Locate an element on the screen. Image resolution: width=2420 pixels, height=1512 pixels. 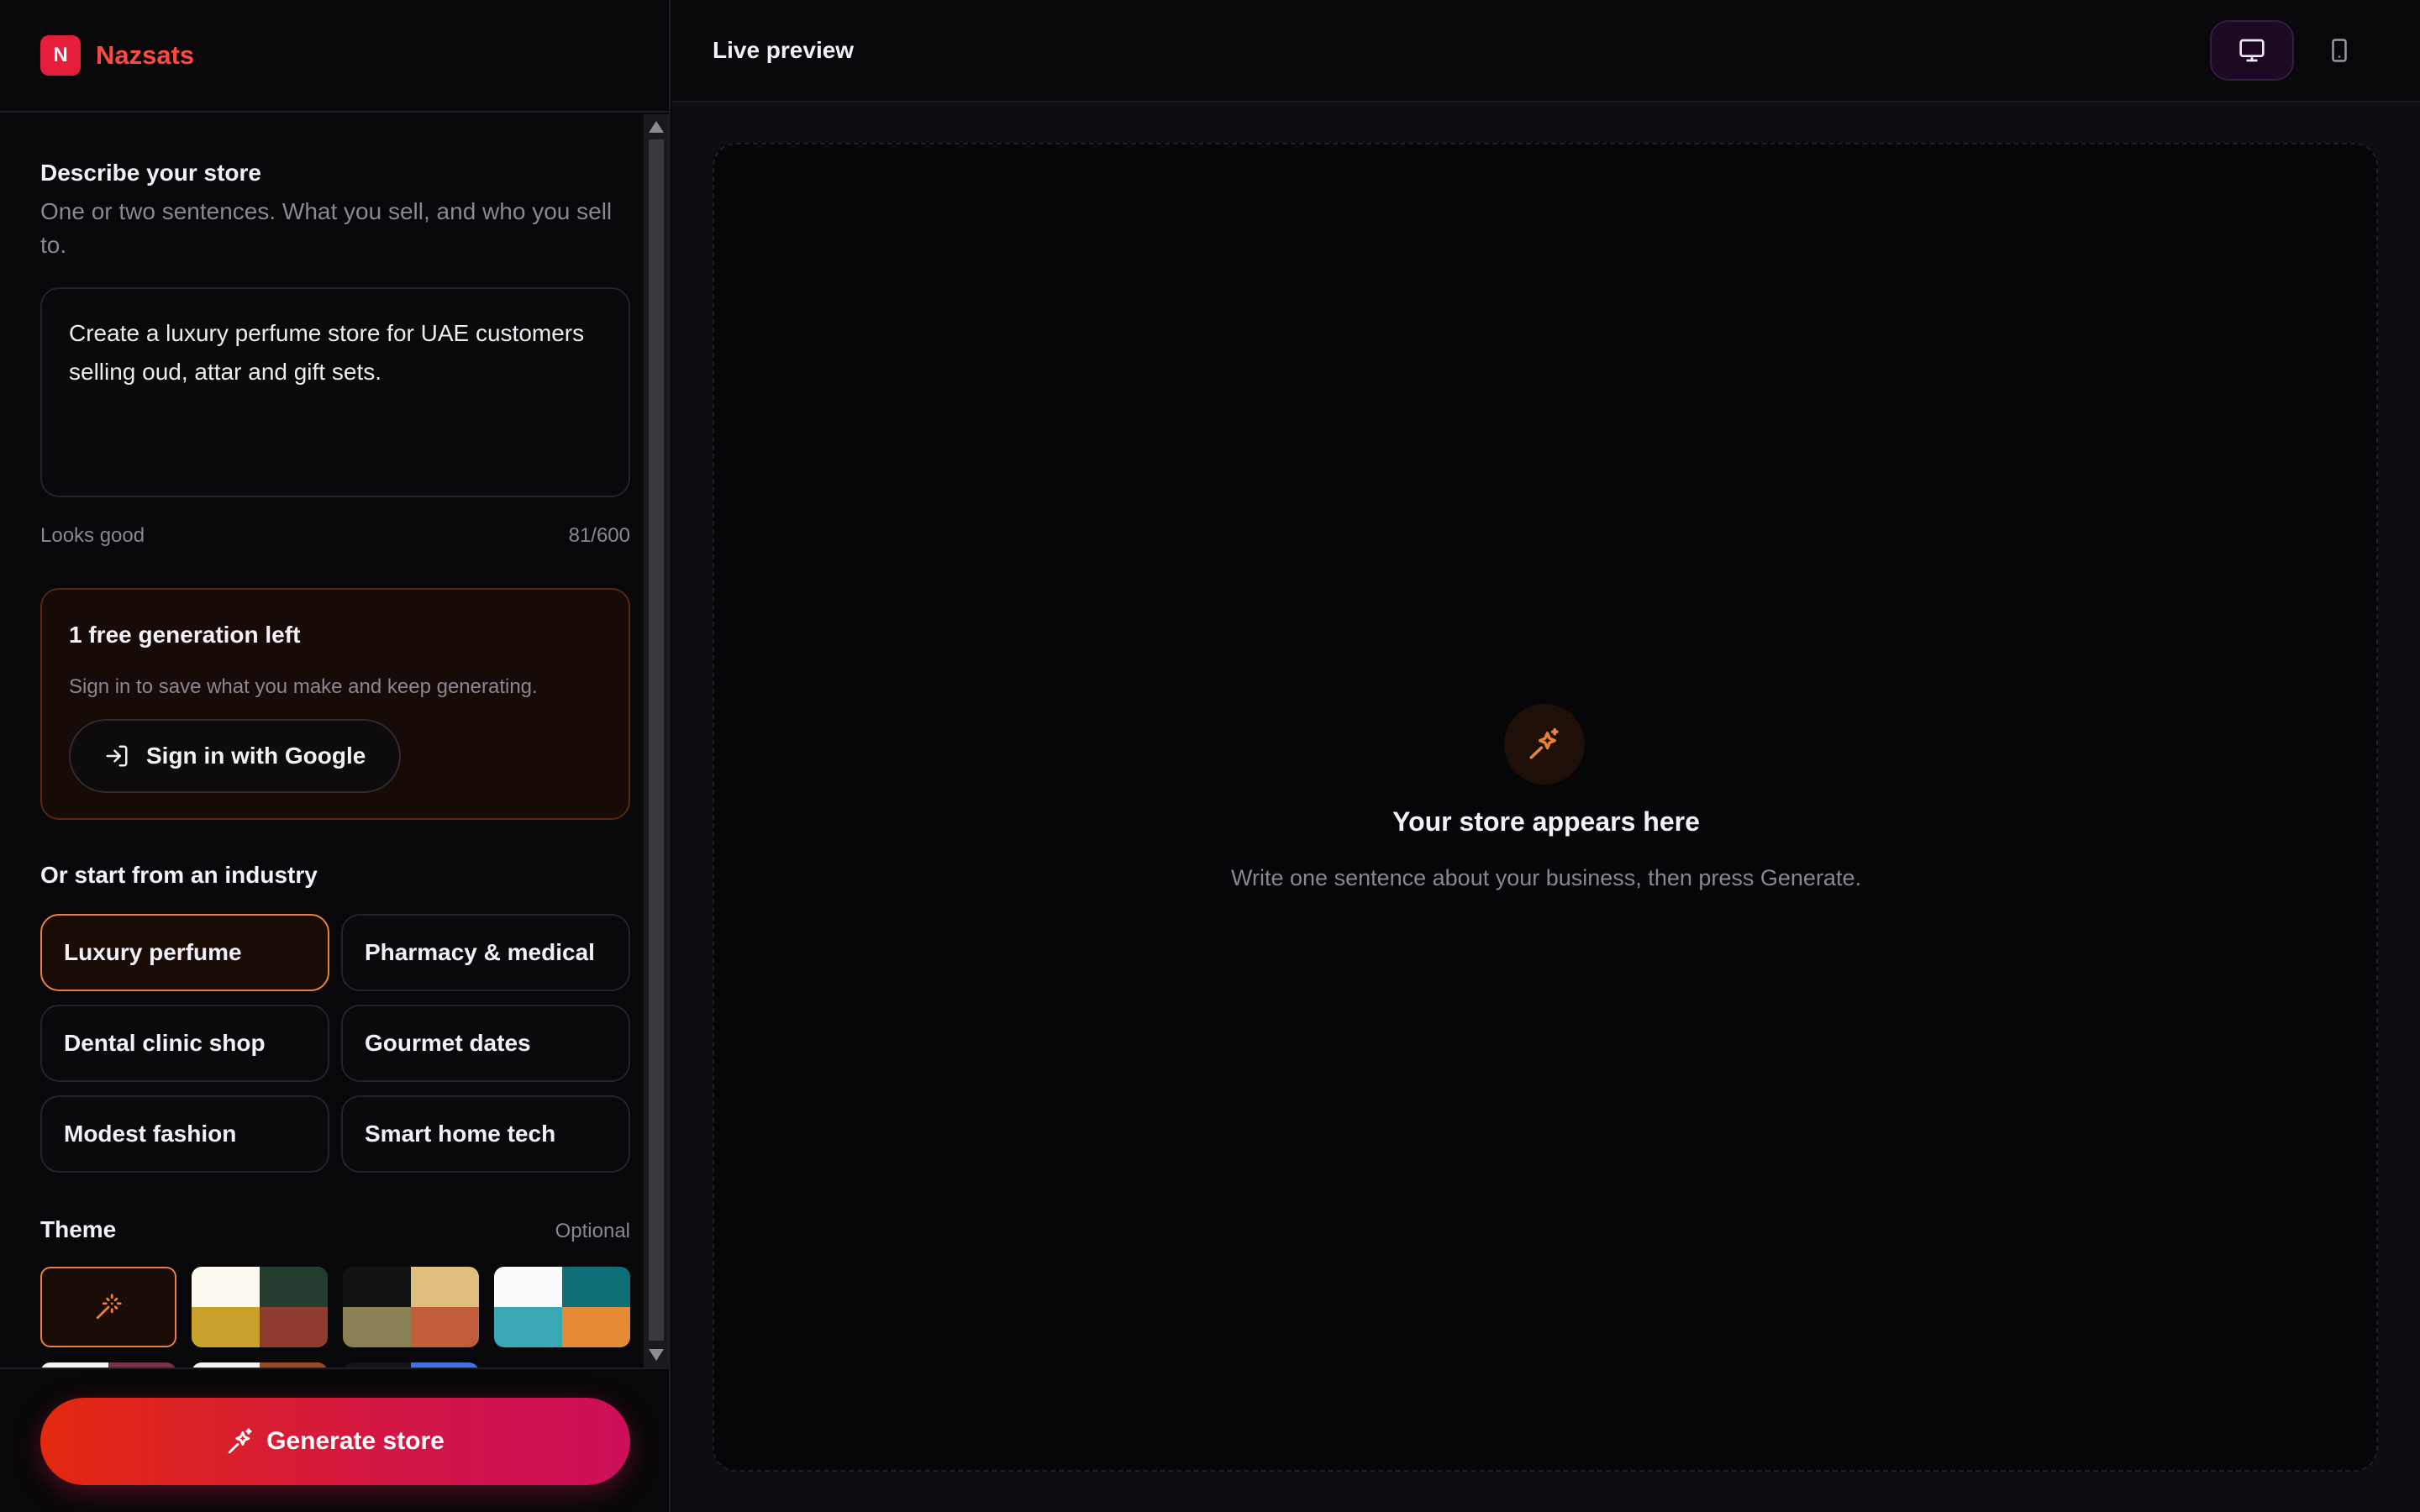
generate-store-button: Generate store is located at coordinates (335, 1441).